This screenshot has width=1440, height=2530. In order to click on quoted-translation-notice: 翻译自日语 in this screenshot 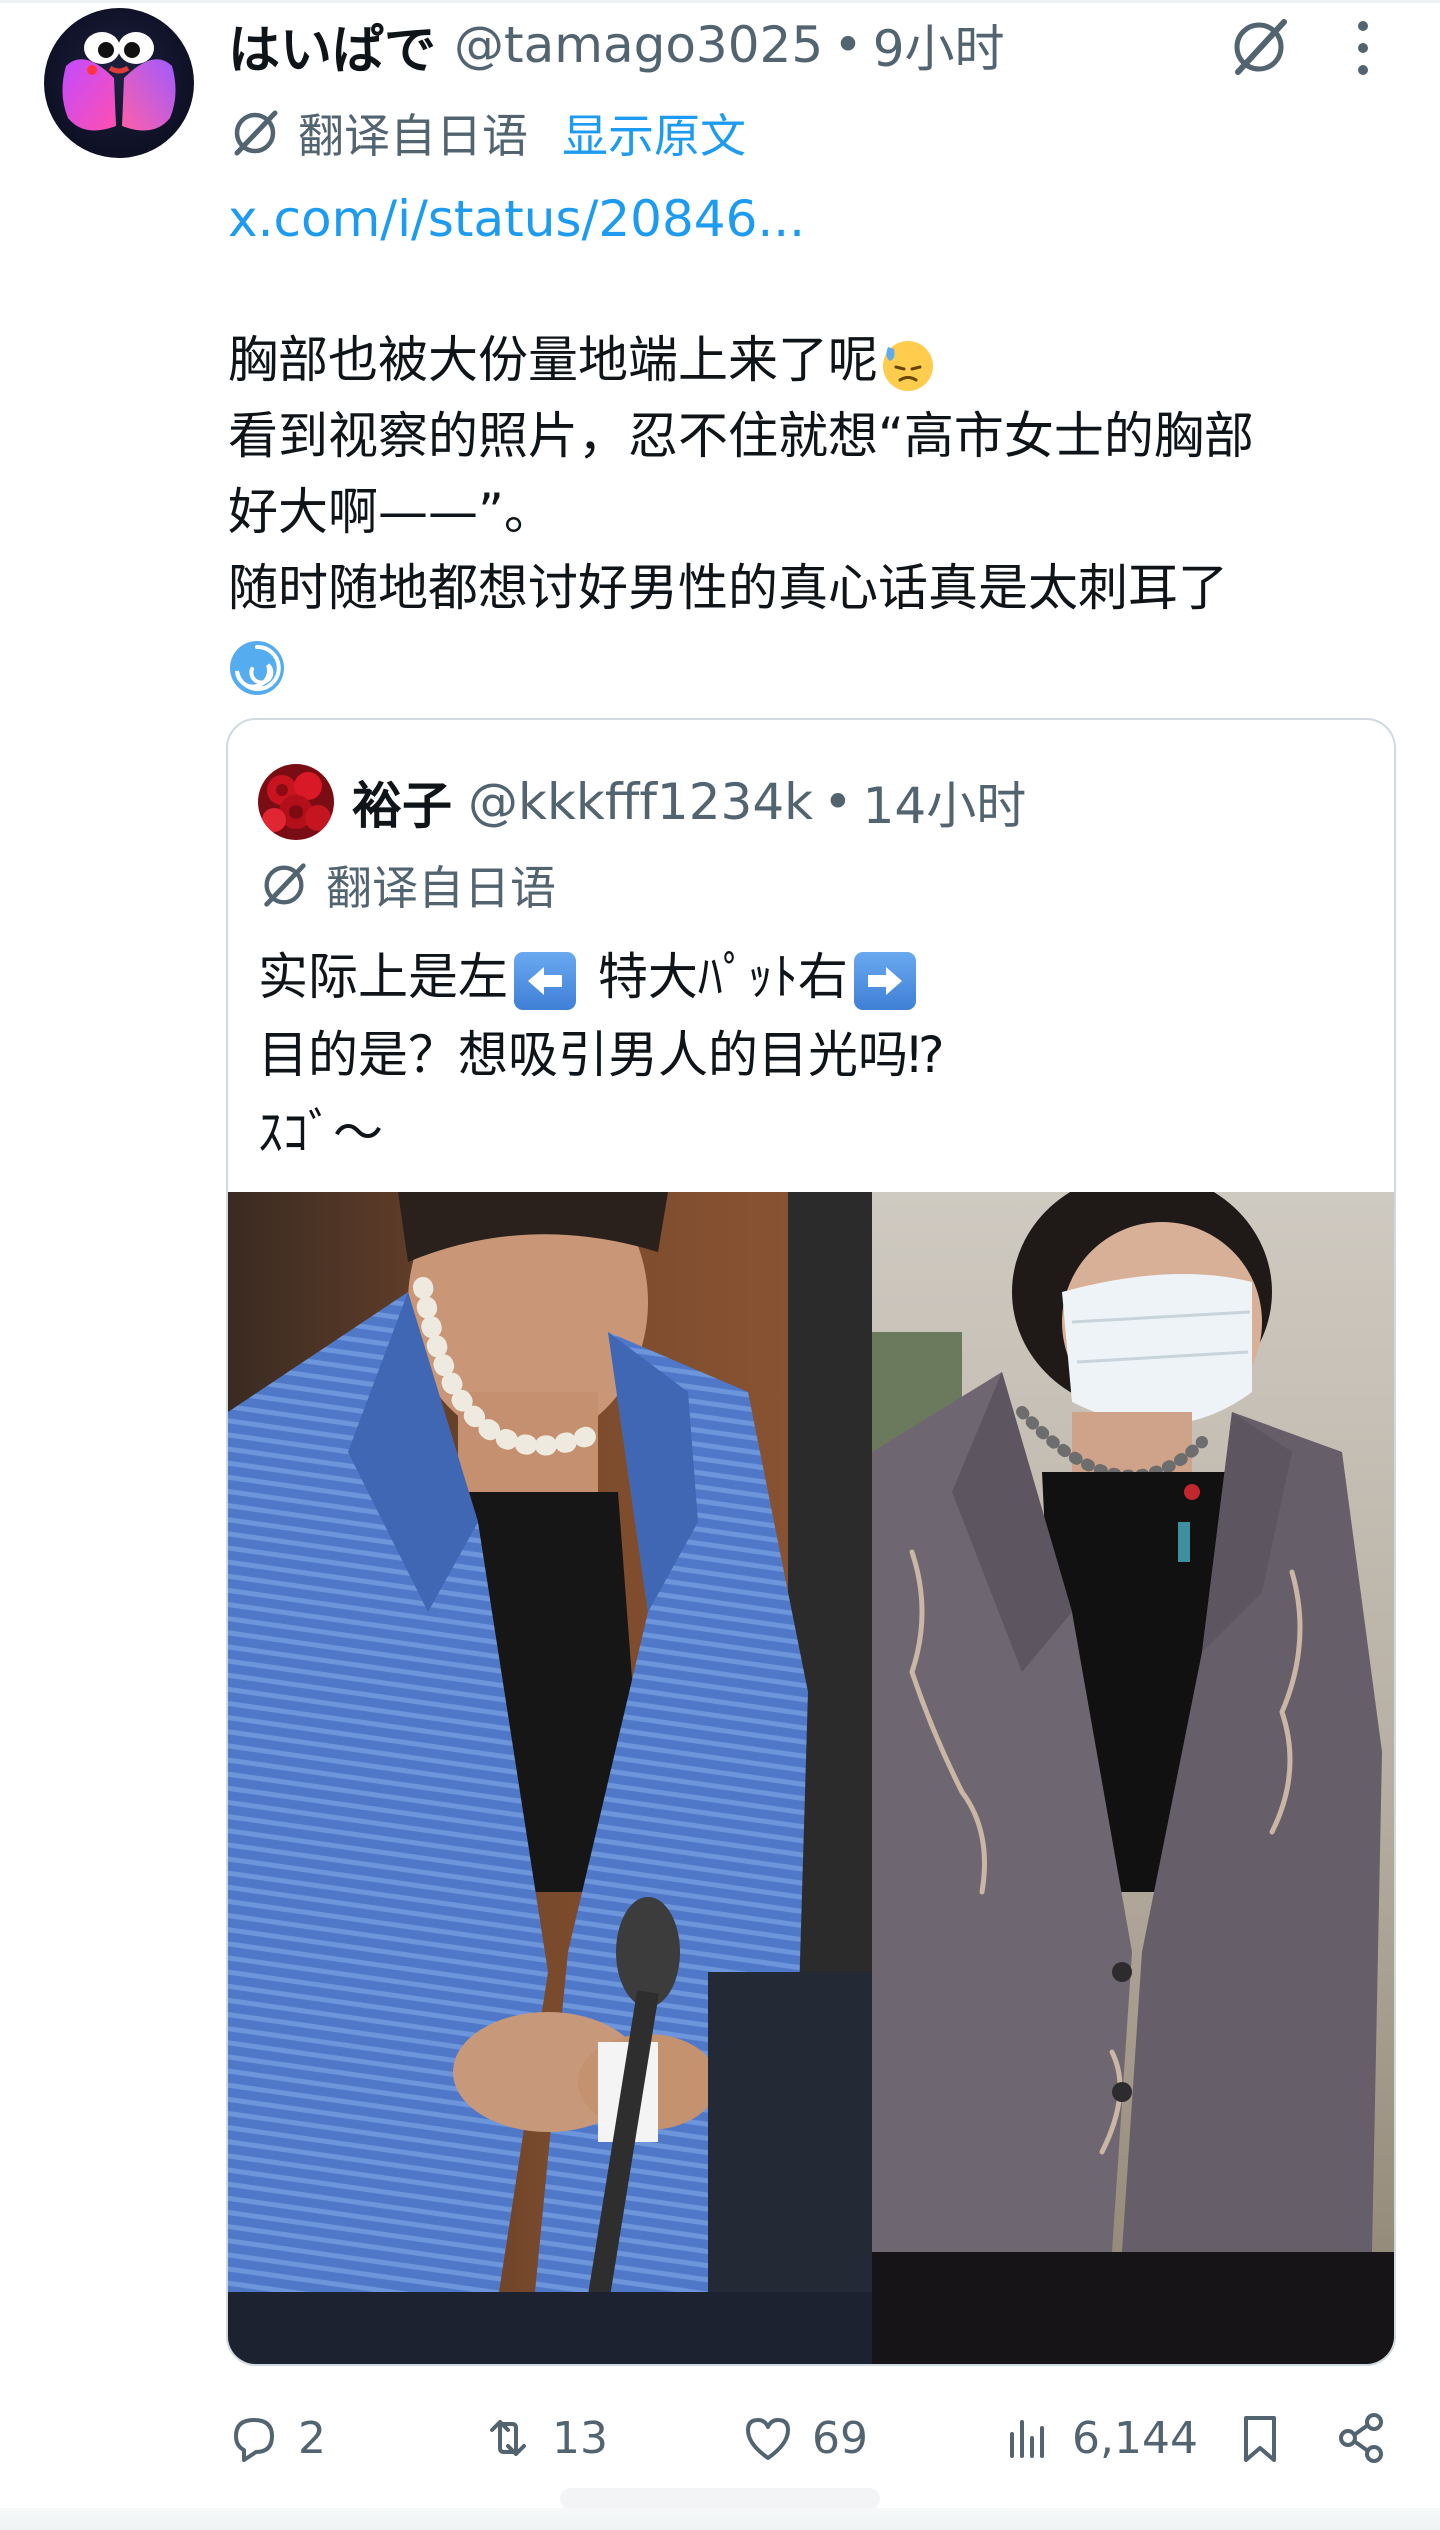, I will do `click(407, 885)`.